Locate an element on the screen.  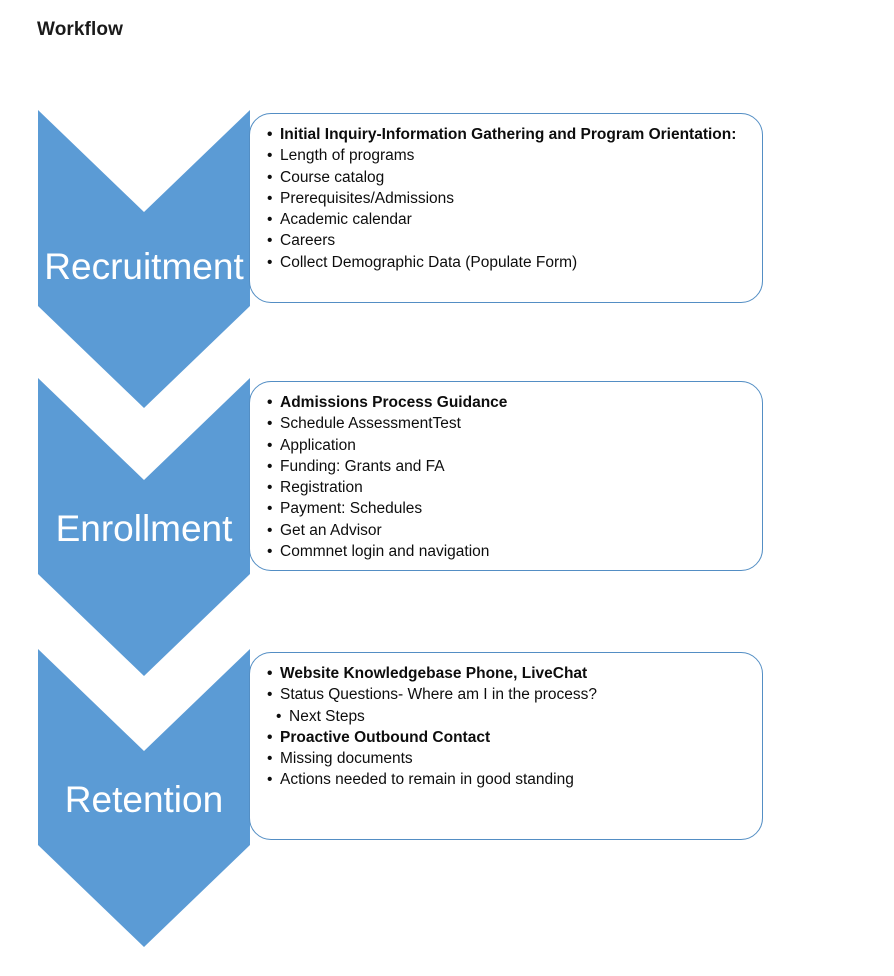
list-item: Prerequisites/Admissions is located at coordinates (506, 199).